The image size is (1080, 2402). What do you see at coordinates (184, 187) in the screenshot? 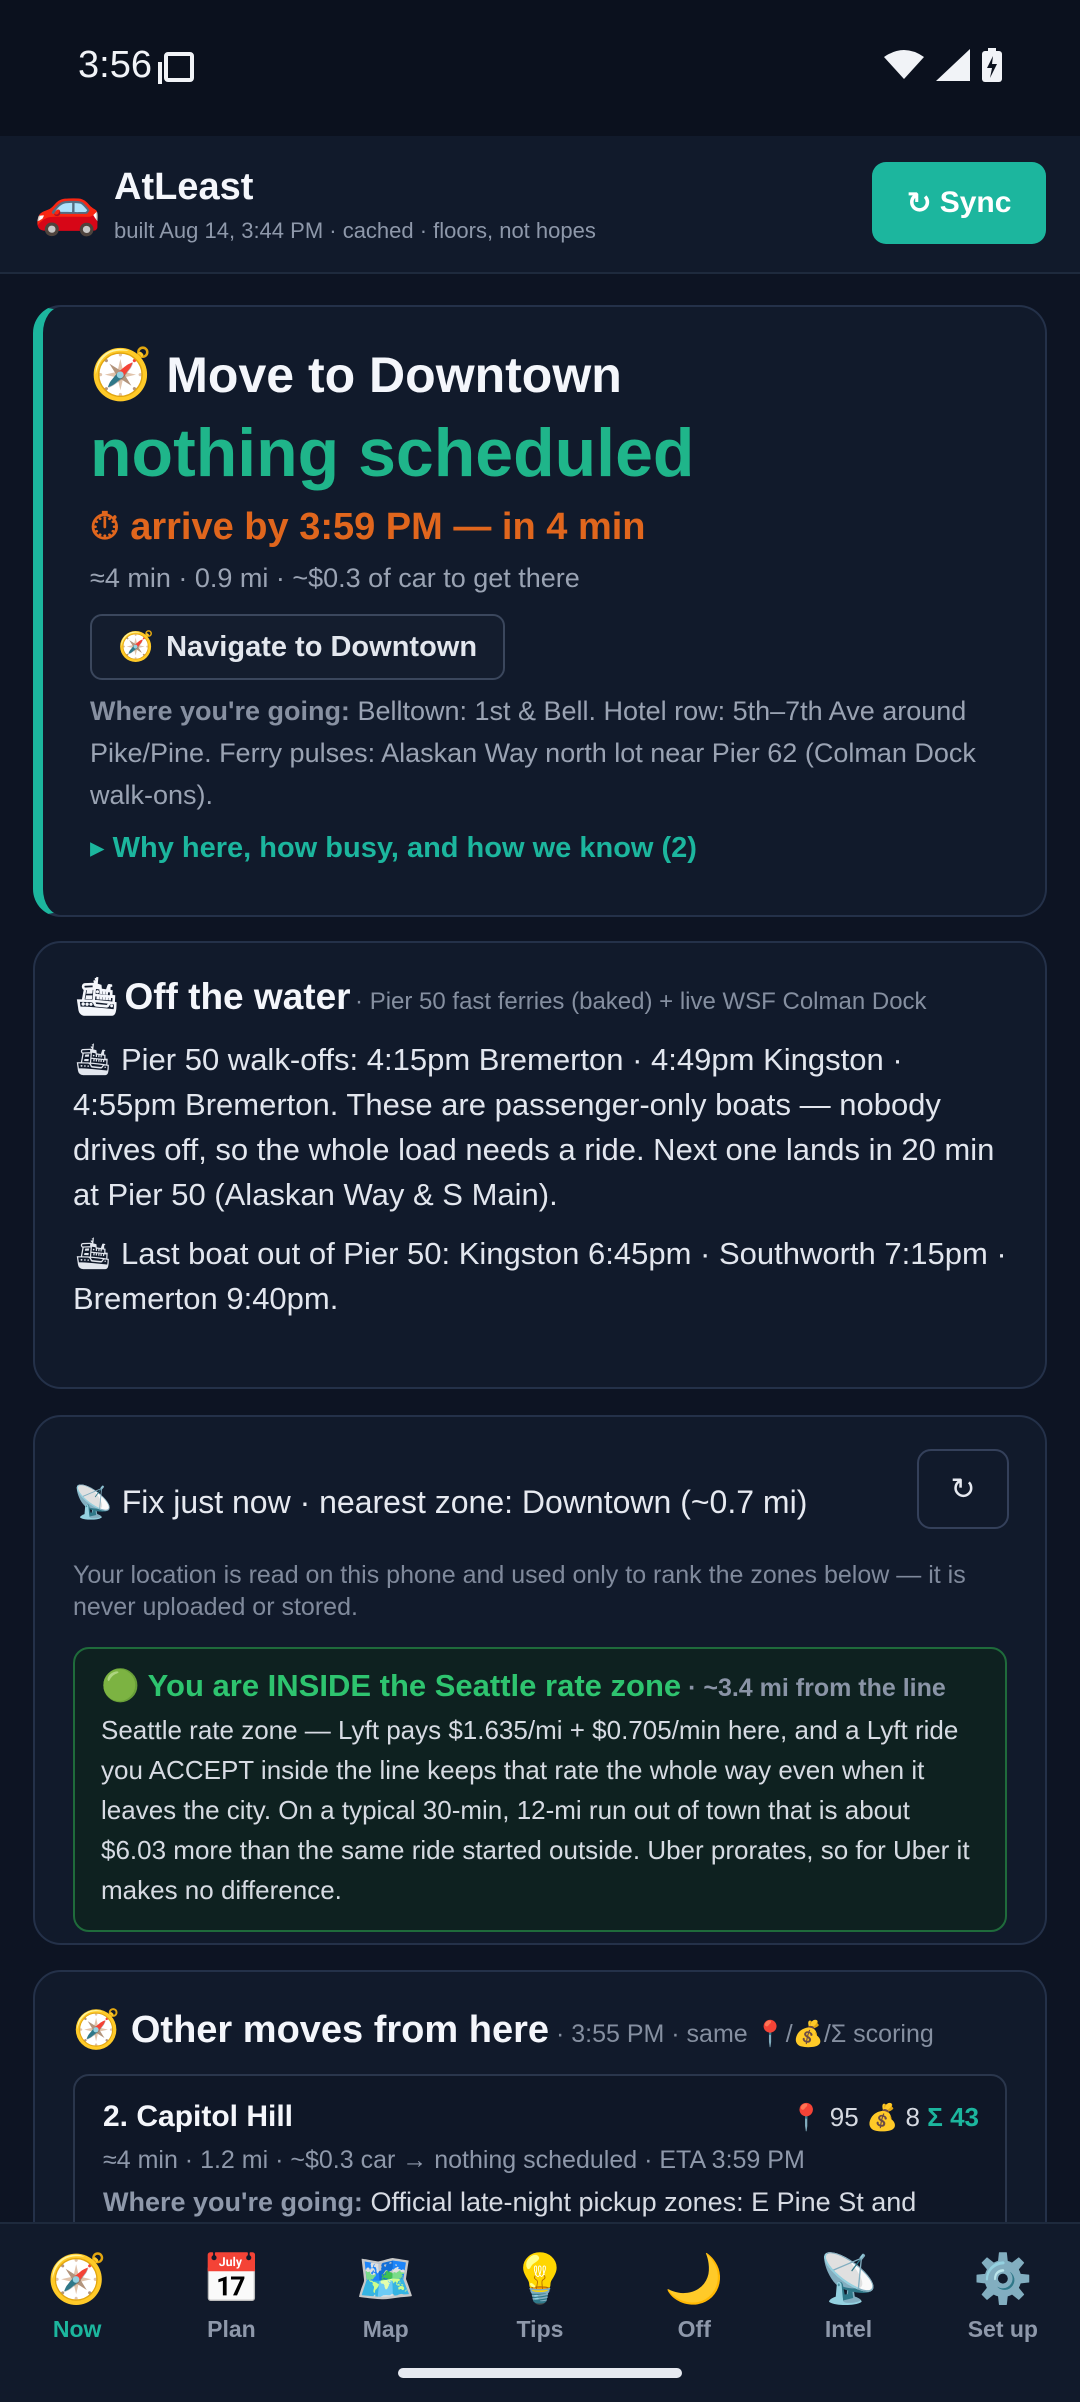
I see `app-title: AtLeast` at bounding box center [184, 187].